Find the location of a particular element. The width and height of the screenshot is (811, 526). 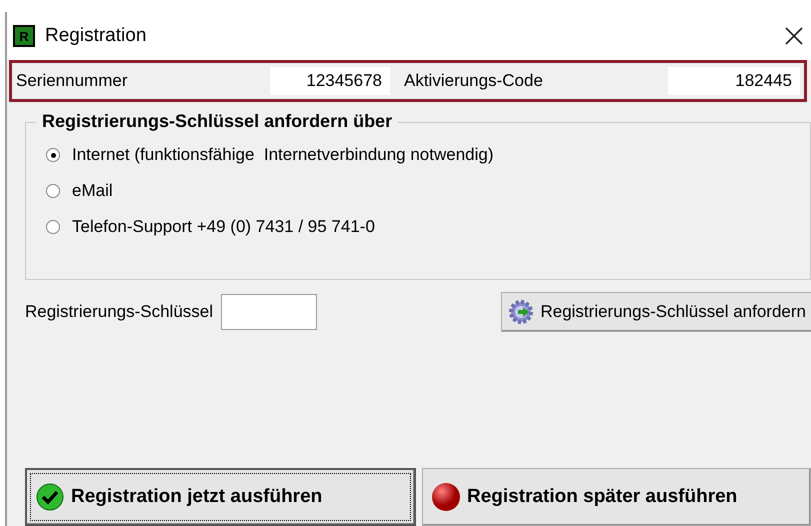

activation-code-value: 182445 is located at coordinates (734, 81).